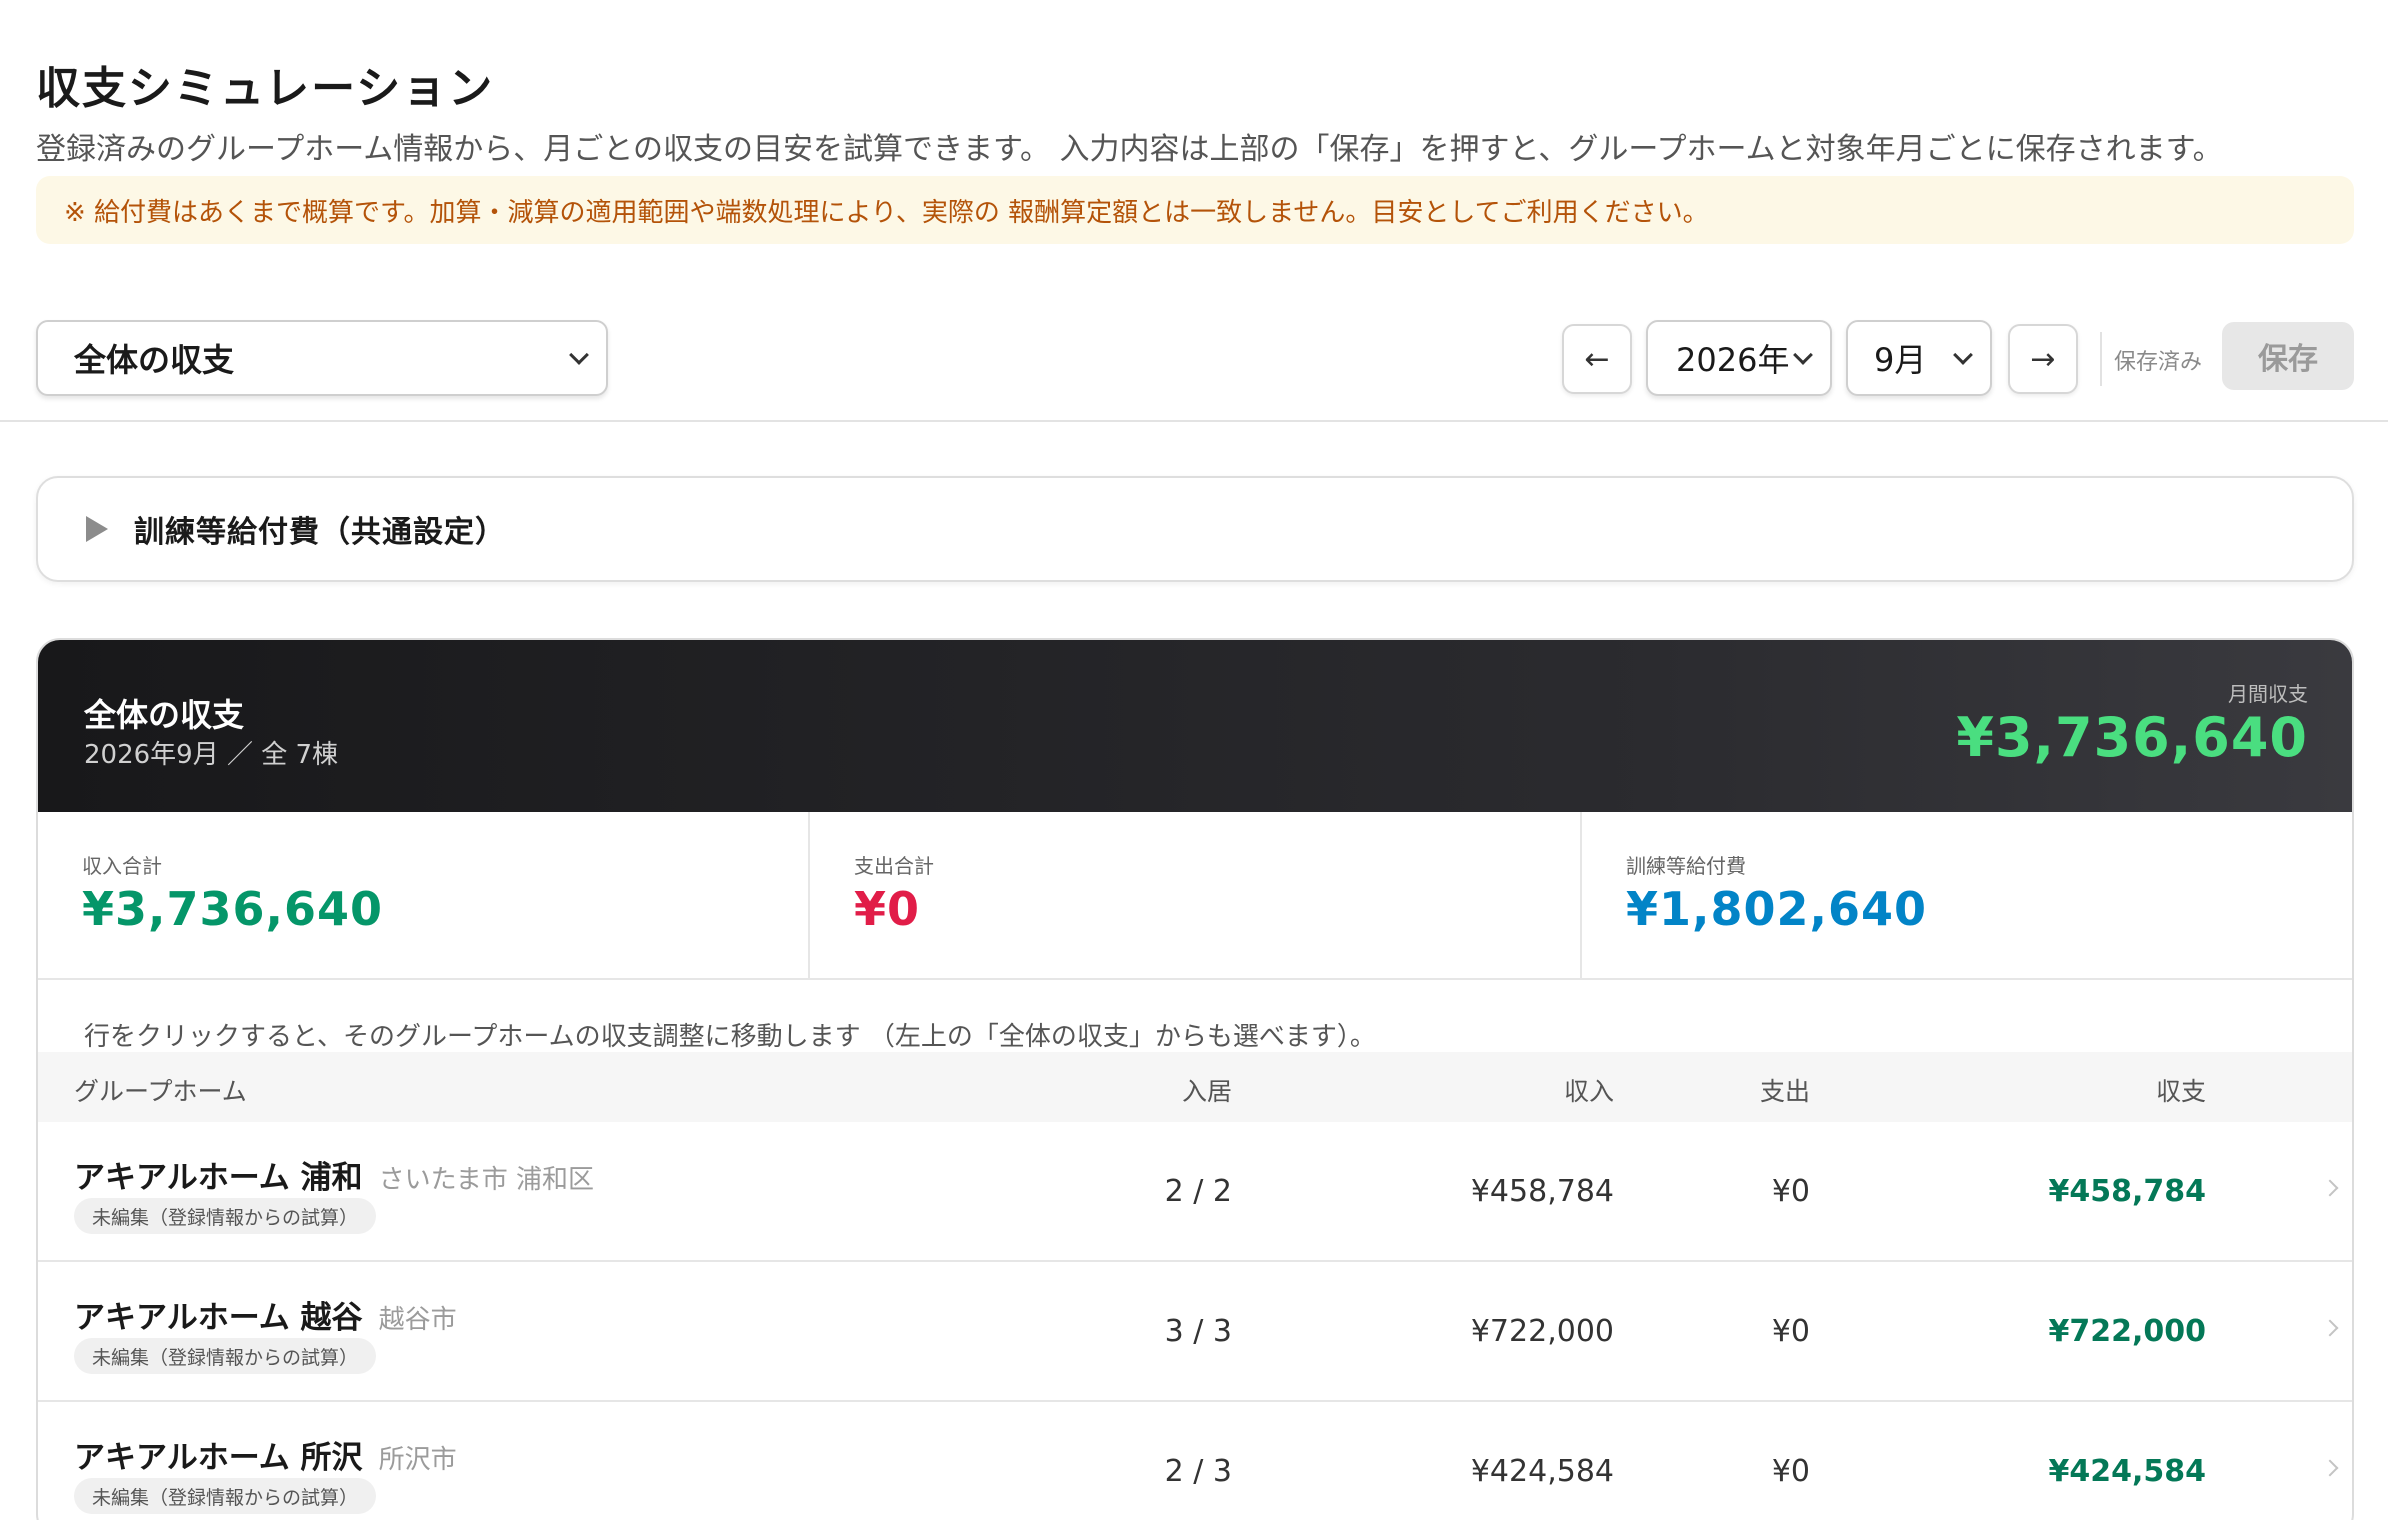 This screenshot has height=1520, width=2388. What do you see at coordinates (1777, 909) in the screenshot?
I see `stat-value: ¥1,802,640` at bounding box center [1777, 909].